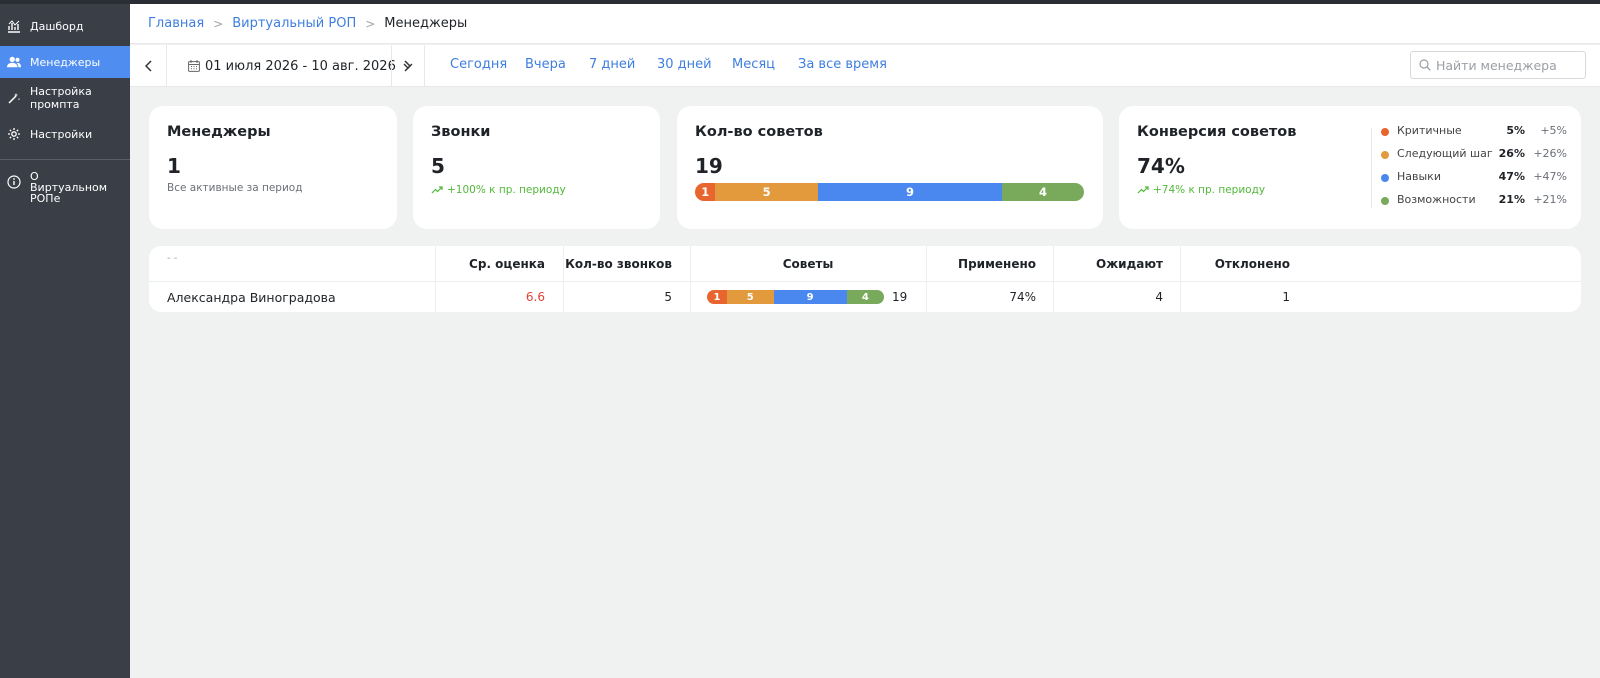 This screenshot has width=1600, height=678. I want to click on trend-indicator: +74% к пр. периоду, so click(1201, 190).